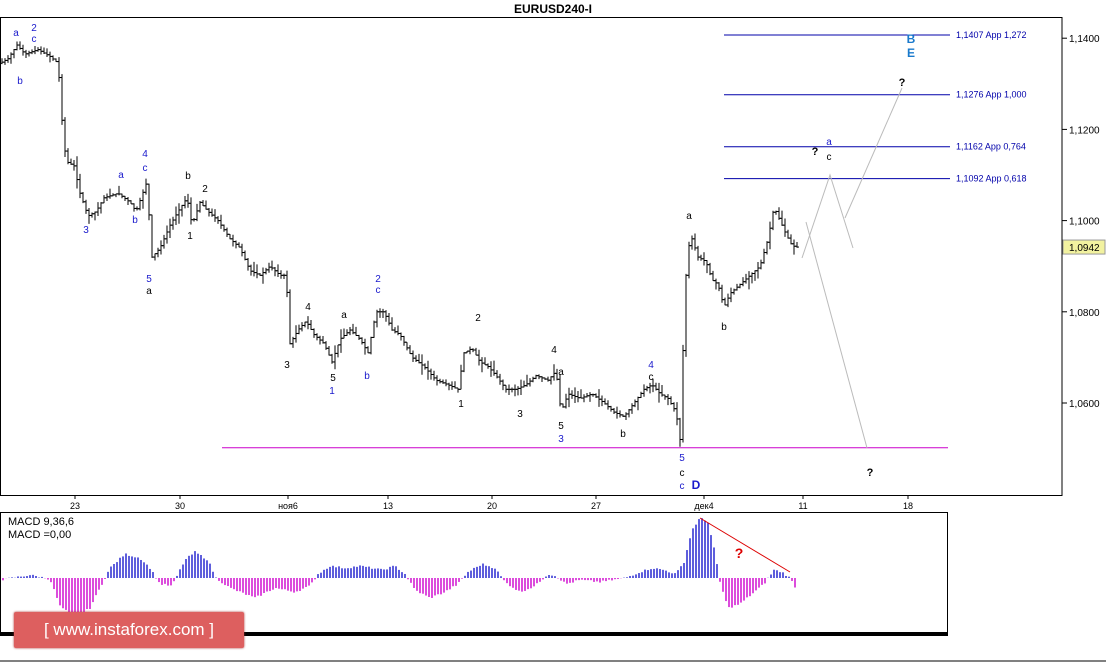 The width and height of the screenshot is (1106, 663). I want to click on projection-line, so click(836, 335).